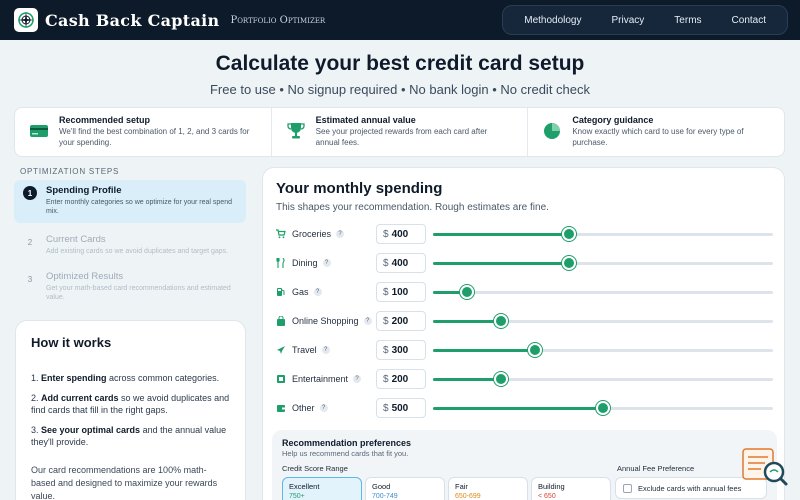 This screenshot has width=800, height=500. Describe the element at coordinates (405, 488) in the screenshot. I see `credit-option-good: Good 700-749` at that location.